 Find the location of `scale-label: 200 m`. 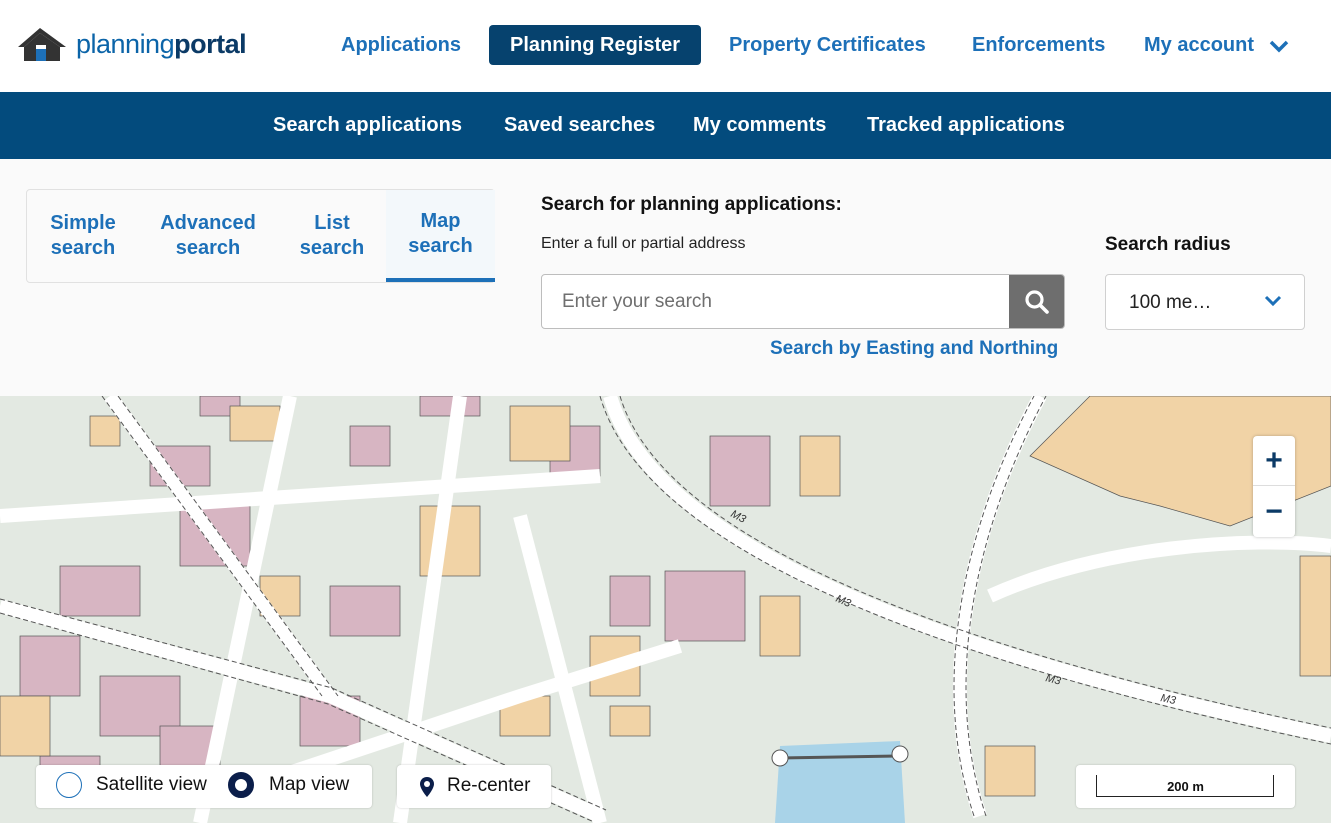

scale-label: 200 m is located at coordinates (1185, 786).